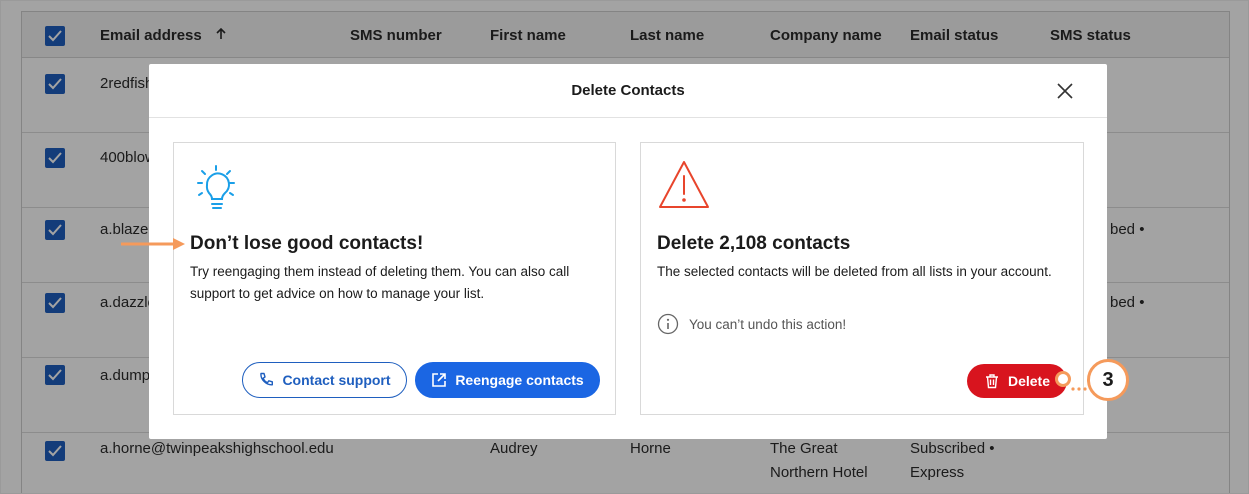 This screenshot has width=1249, height=494. I want to click on info-icon, so click(668, 324).